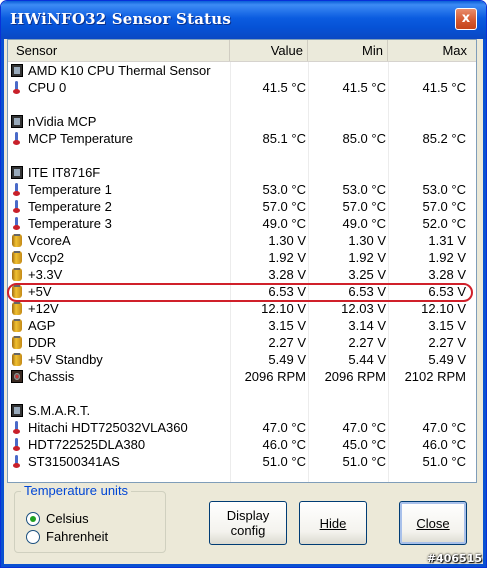 The height and width of the screenshot is (568, 487). I want to click on sensor-name: Temperature 2, so click(70, 206).